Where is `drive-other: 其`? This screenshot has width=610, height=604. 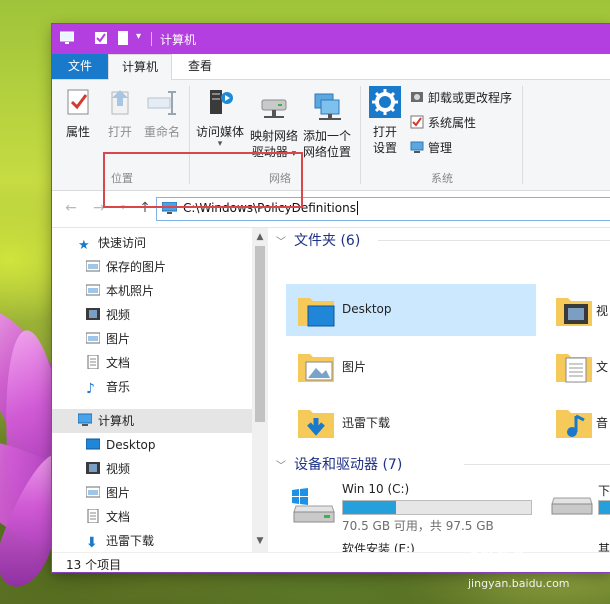 drive-other: 其 is located at coordinates (578, 545).